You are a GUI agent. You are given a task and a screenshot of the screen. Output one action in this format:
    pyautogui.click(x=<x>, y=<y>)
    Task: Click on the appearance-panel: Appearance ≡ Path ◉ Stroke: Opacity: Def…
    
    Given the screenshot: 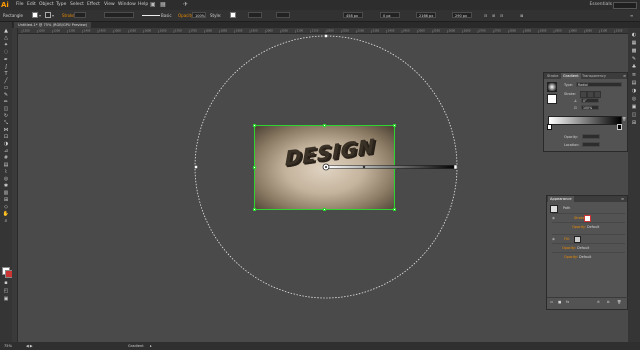 What is the action you would take?
    pyautogui.click(x=587, y=252)
    